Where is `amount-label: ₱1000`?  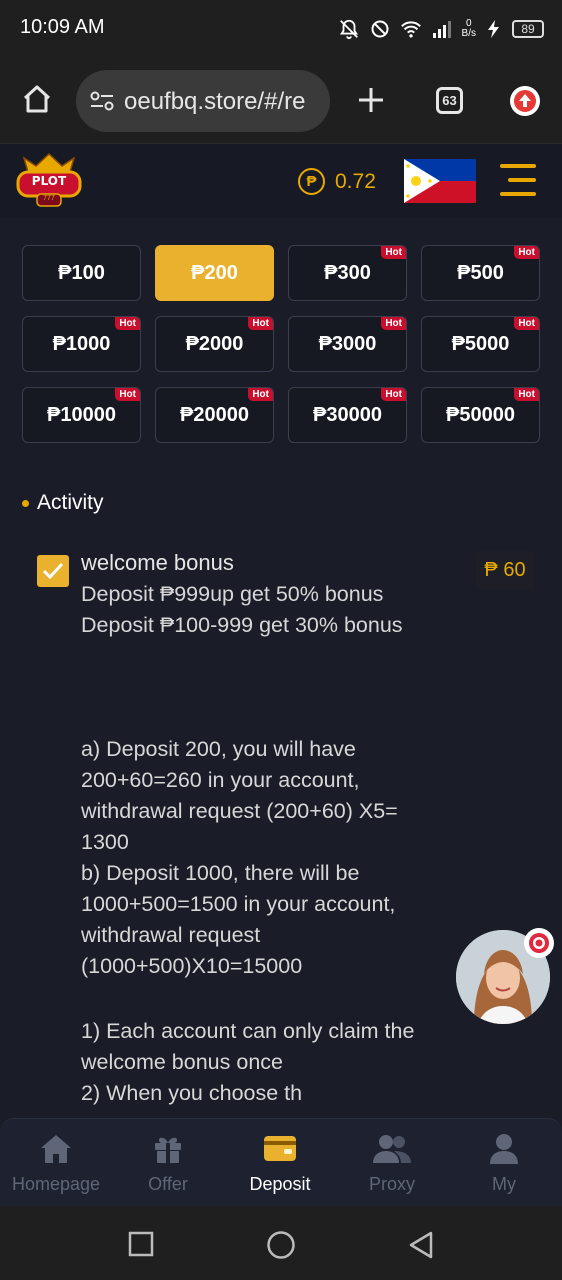
amount-label: ₱1000 is located at coordinates (81, 343).